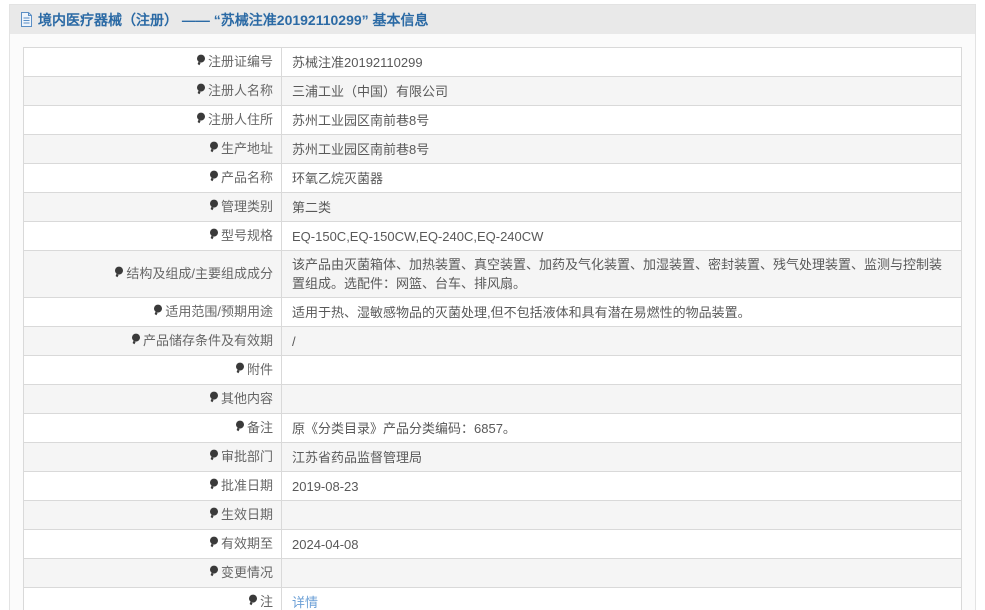 This screenshot has height=610, width=985. Describe the element at coordinates (152, 515) in the screenshot. I see `row-label: 生效日期` at that location.